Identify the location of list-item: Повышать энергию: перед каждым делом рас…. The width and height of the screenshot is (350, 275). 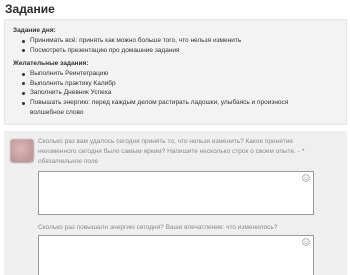
(165, 107).